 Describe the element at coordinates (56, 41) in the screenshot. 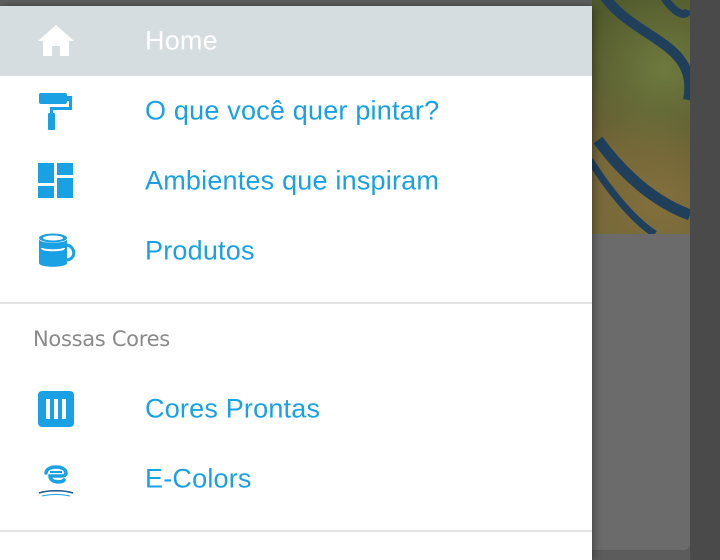

I see `home-icon` at that location.